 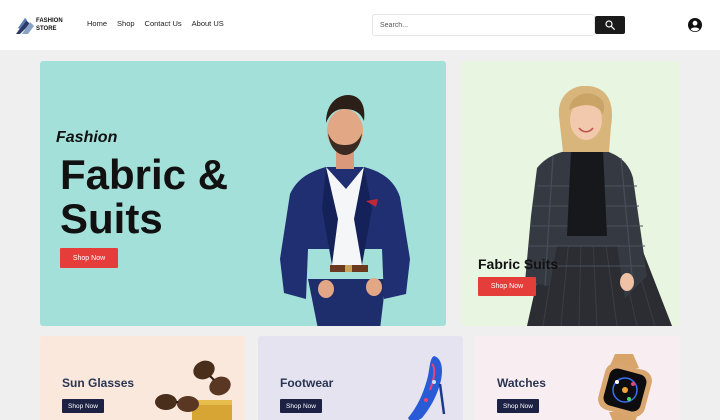 I want to click on store-logo: FASHION STORE, so click(x=40, y=26).